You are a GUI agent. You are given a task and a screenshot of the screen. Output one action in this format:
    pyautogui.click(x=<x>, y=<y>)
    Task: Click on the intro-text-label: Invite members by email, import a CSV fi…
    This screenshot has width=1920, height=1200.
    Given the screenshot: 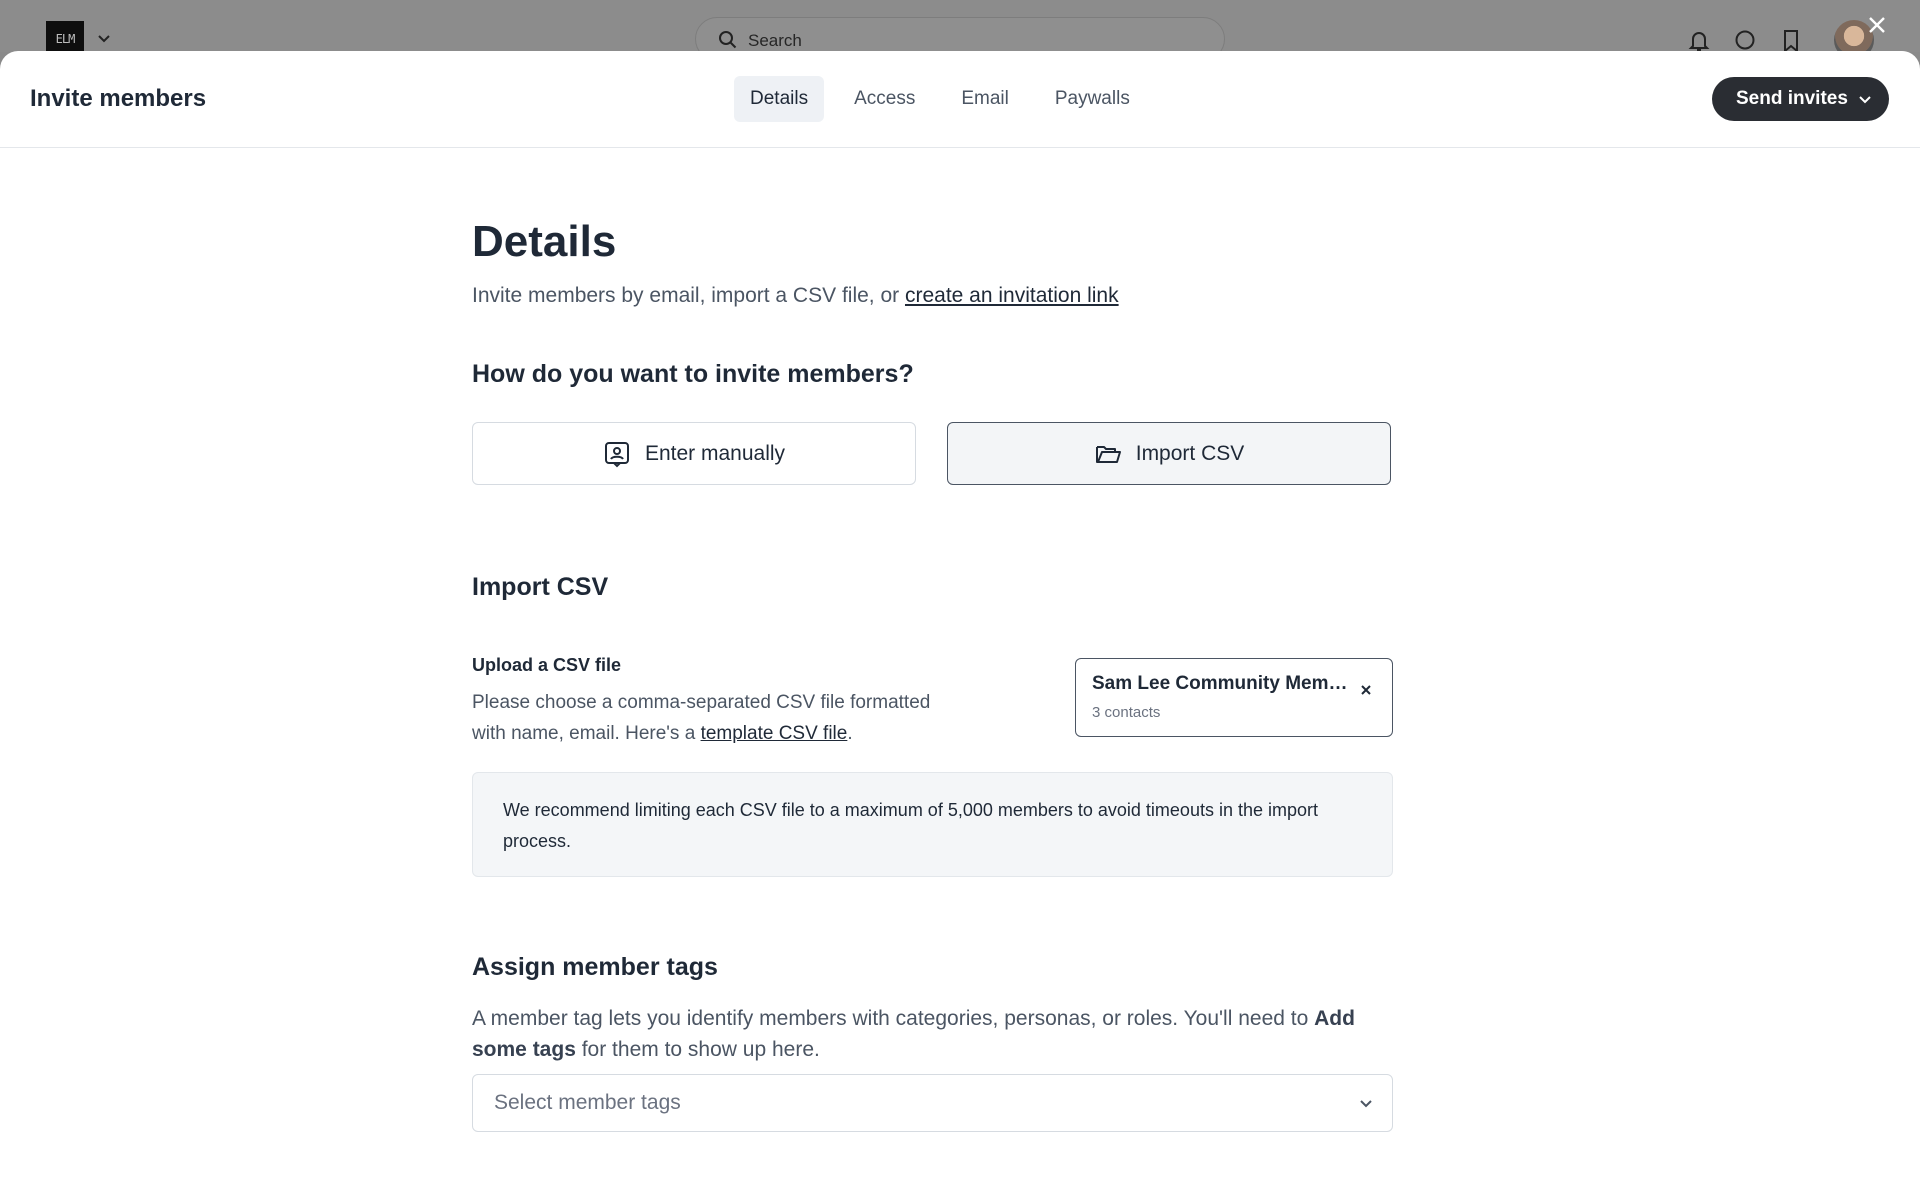 What is the action you would take?
    pyautogui.click(x=688, y=295)
    